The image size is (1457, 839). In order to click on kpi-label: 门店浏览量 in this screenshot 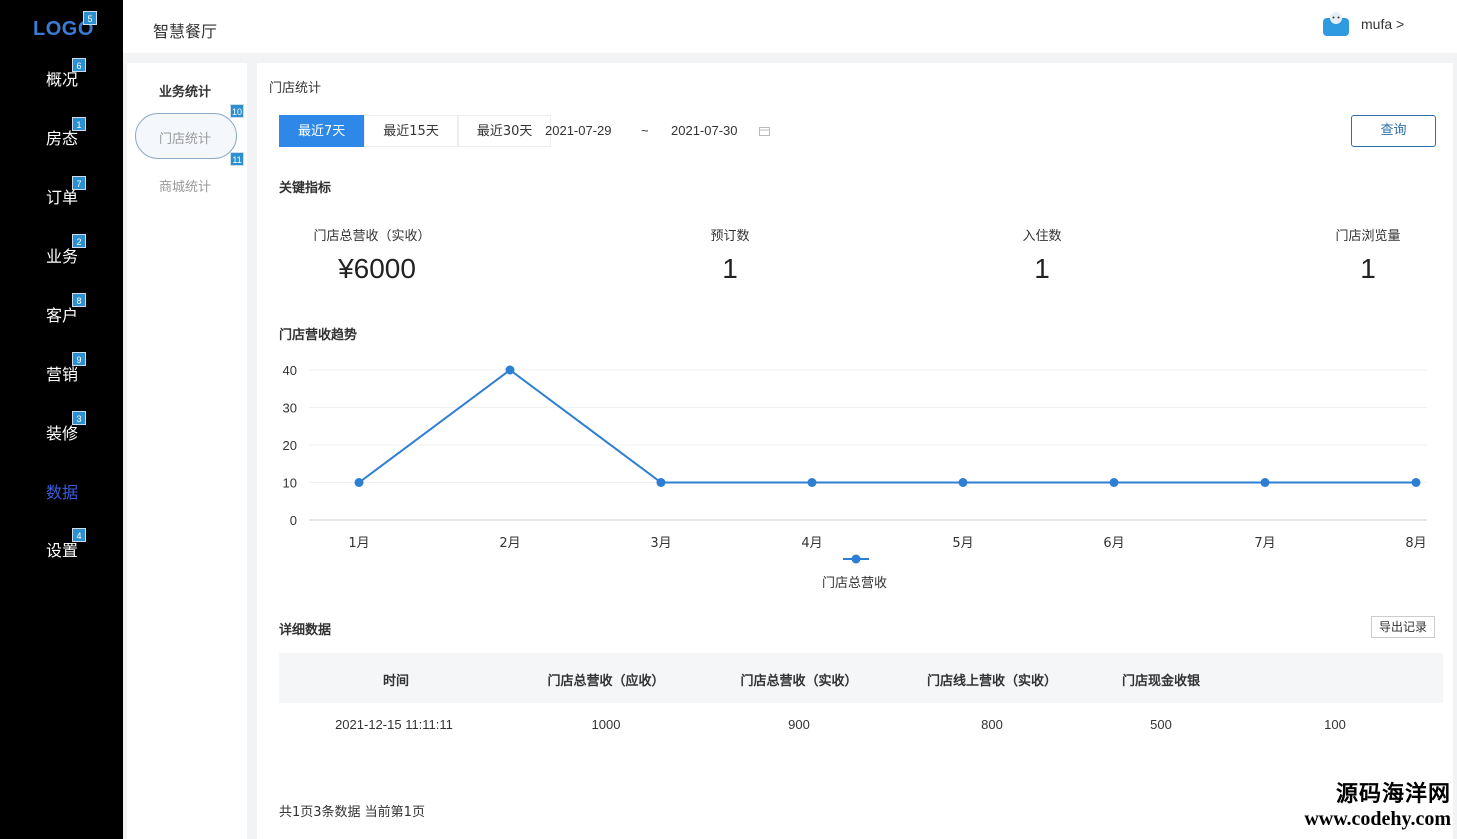, I will do `click(1368, 236)`.